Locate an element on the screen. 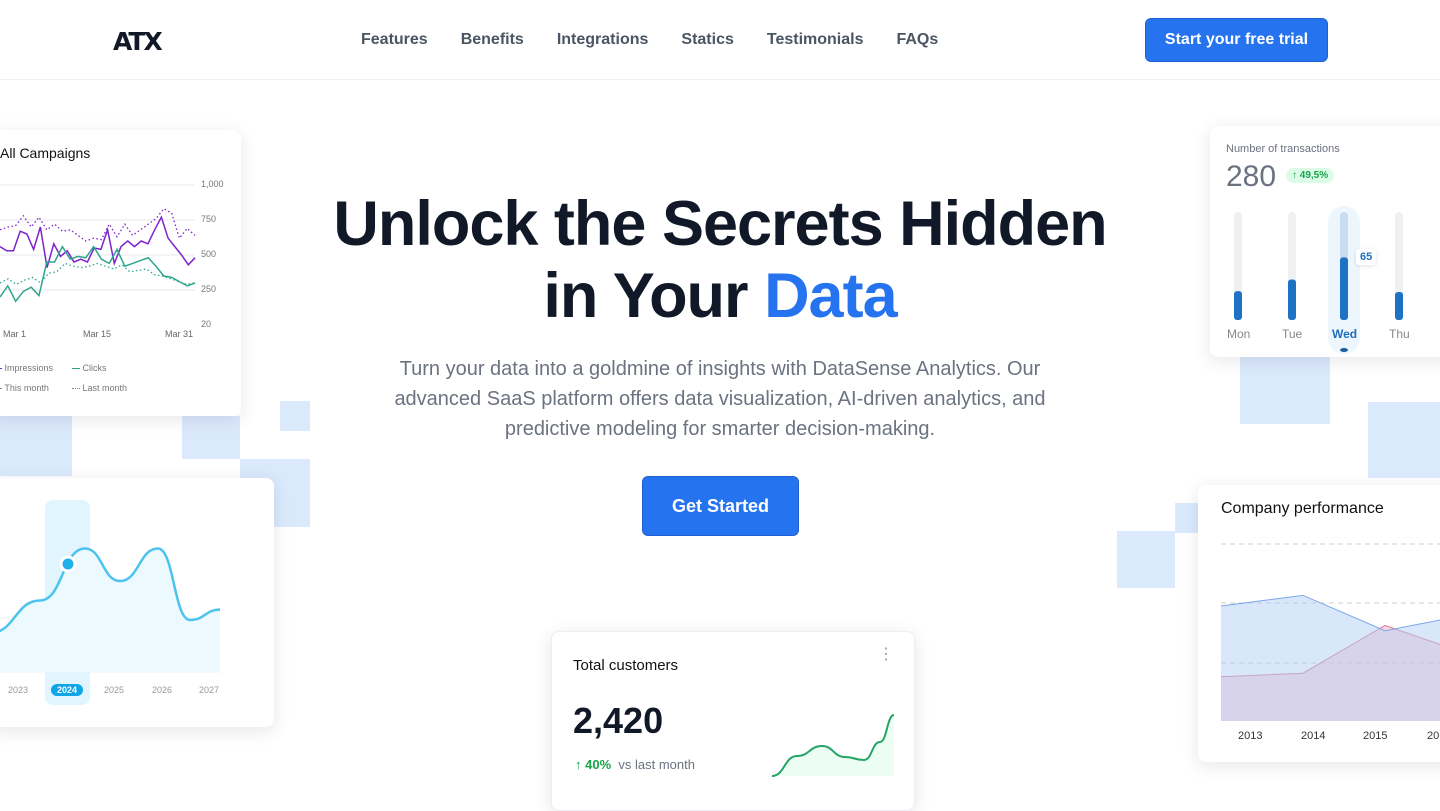 Image resolution: width=1440 pixels, height=811 pixels. nav-statics: Statics is located at coordinates (707, 40).